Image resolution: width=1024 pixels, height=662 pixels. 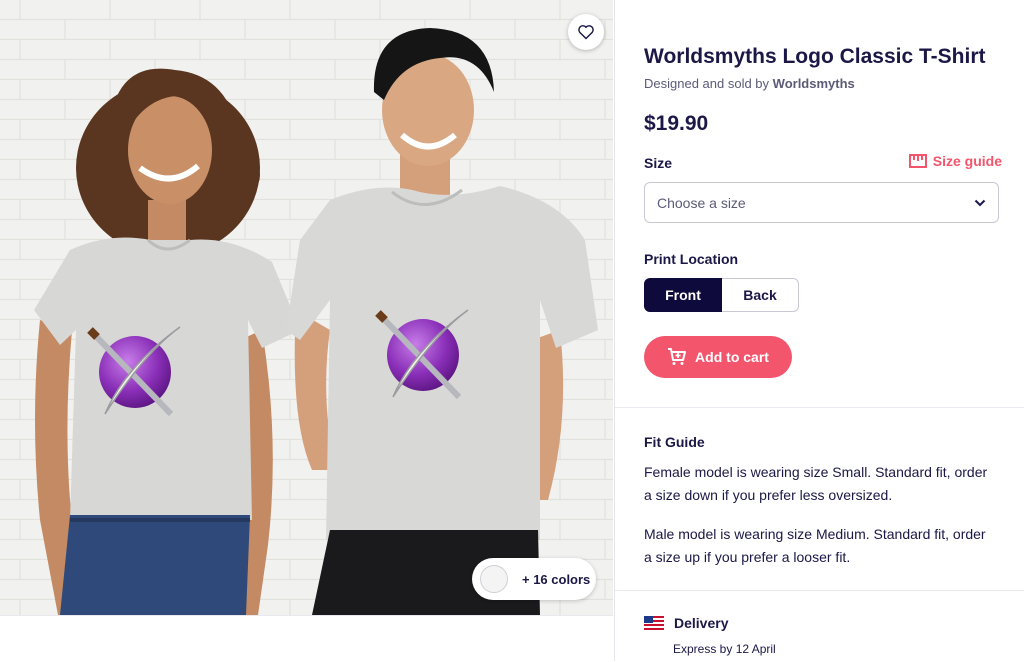 What do you see at coordinates (677, 356) in the screenshot?
I see `cart-plus-icon` at bounding box center [677, 356].